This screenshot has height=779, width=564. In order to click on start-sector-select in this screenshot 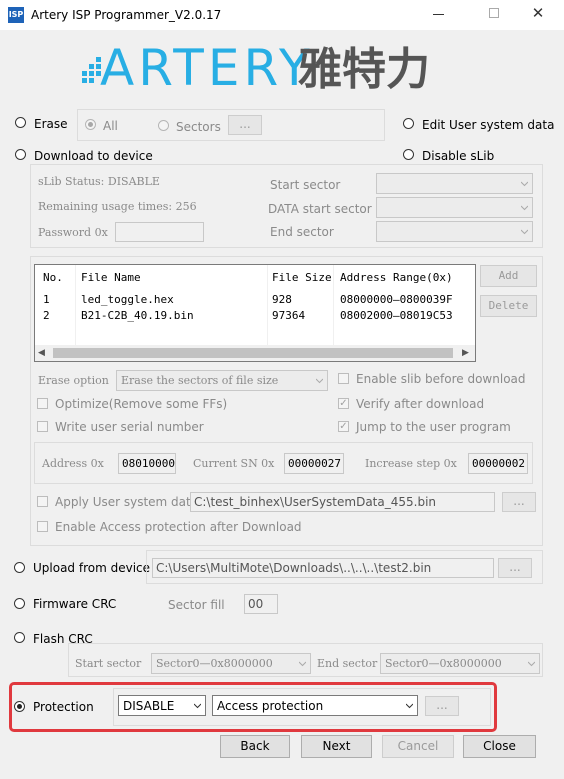, I will do `click(454, 183)`.